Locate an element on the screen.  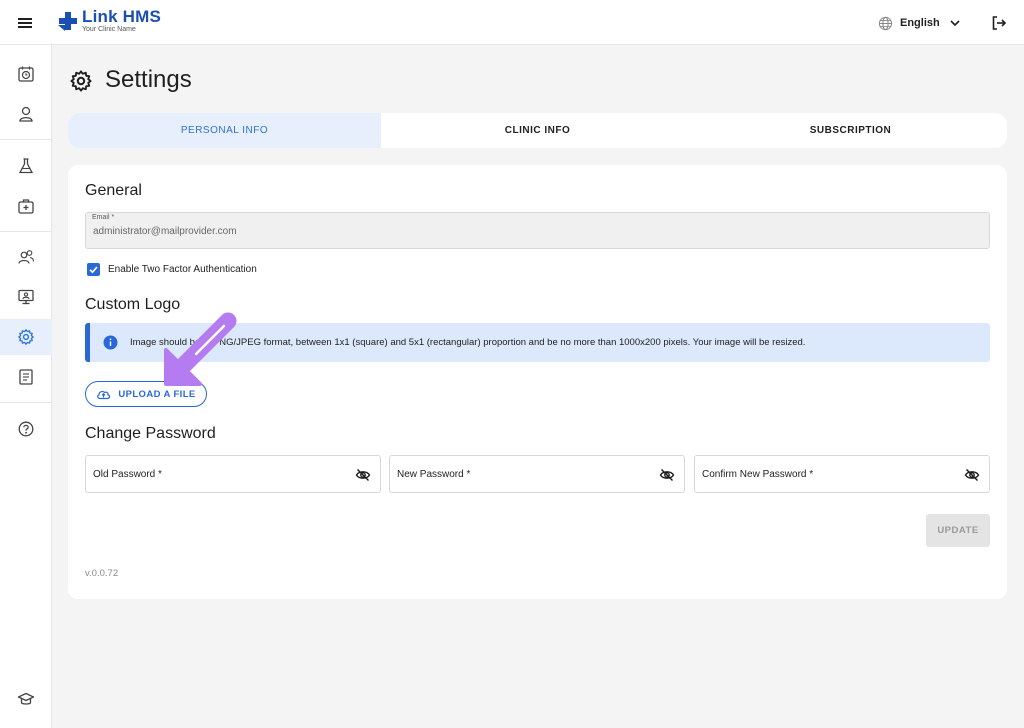
old-password-field: Old Password * is located at coordinates (233, 474).